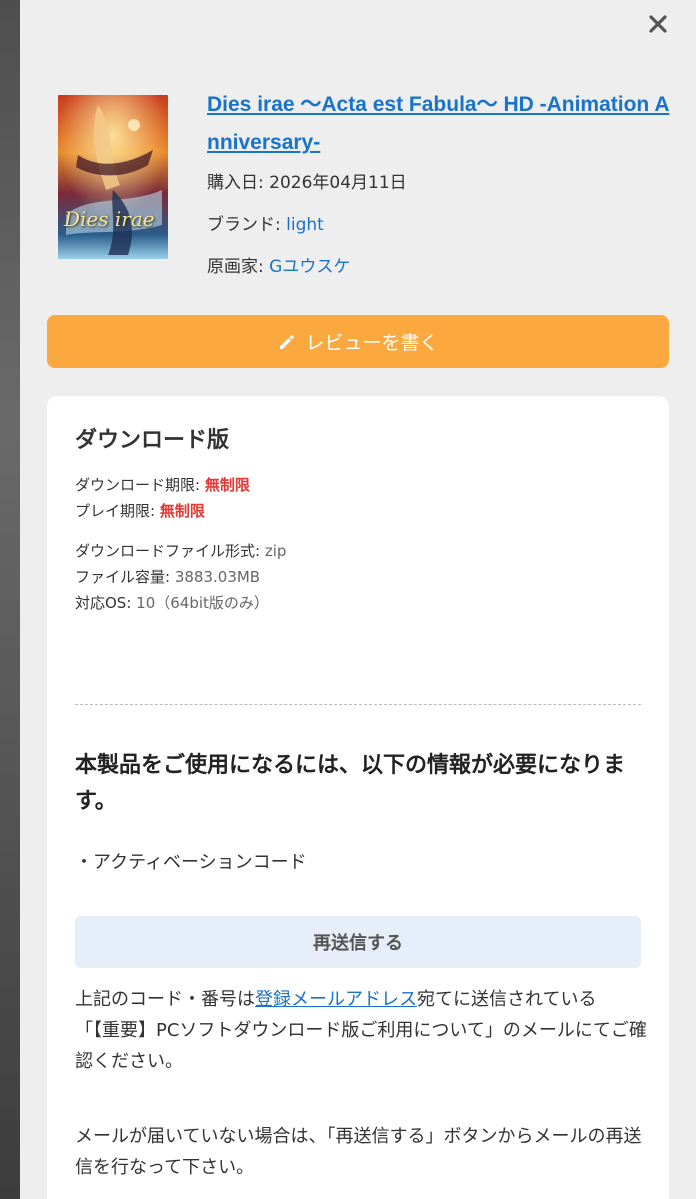 This screenshot has width=696, height=1199. I want to click on brand-row: ブランド: light, so click(442, 225).